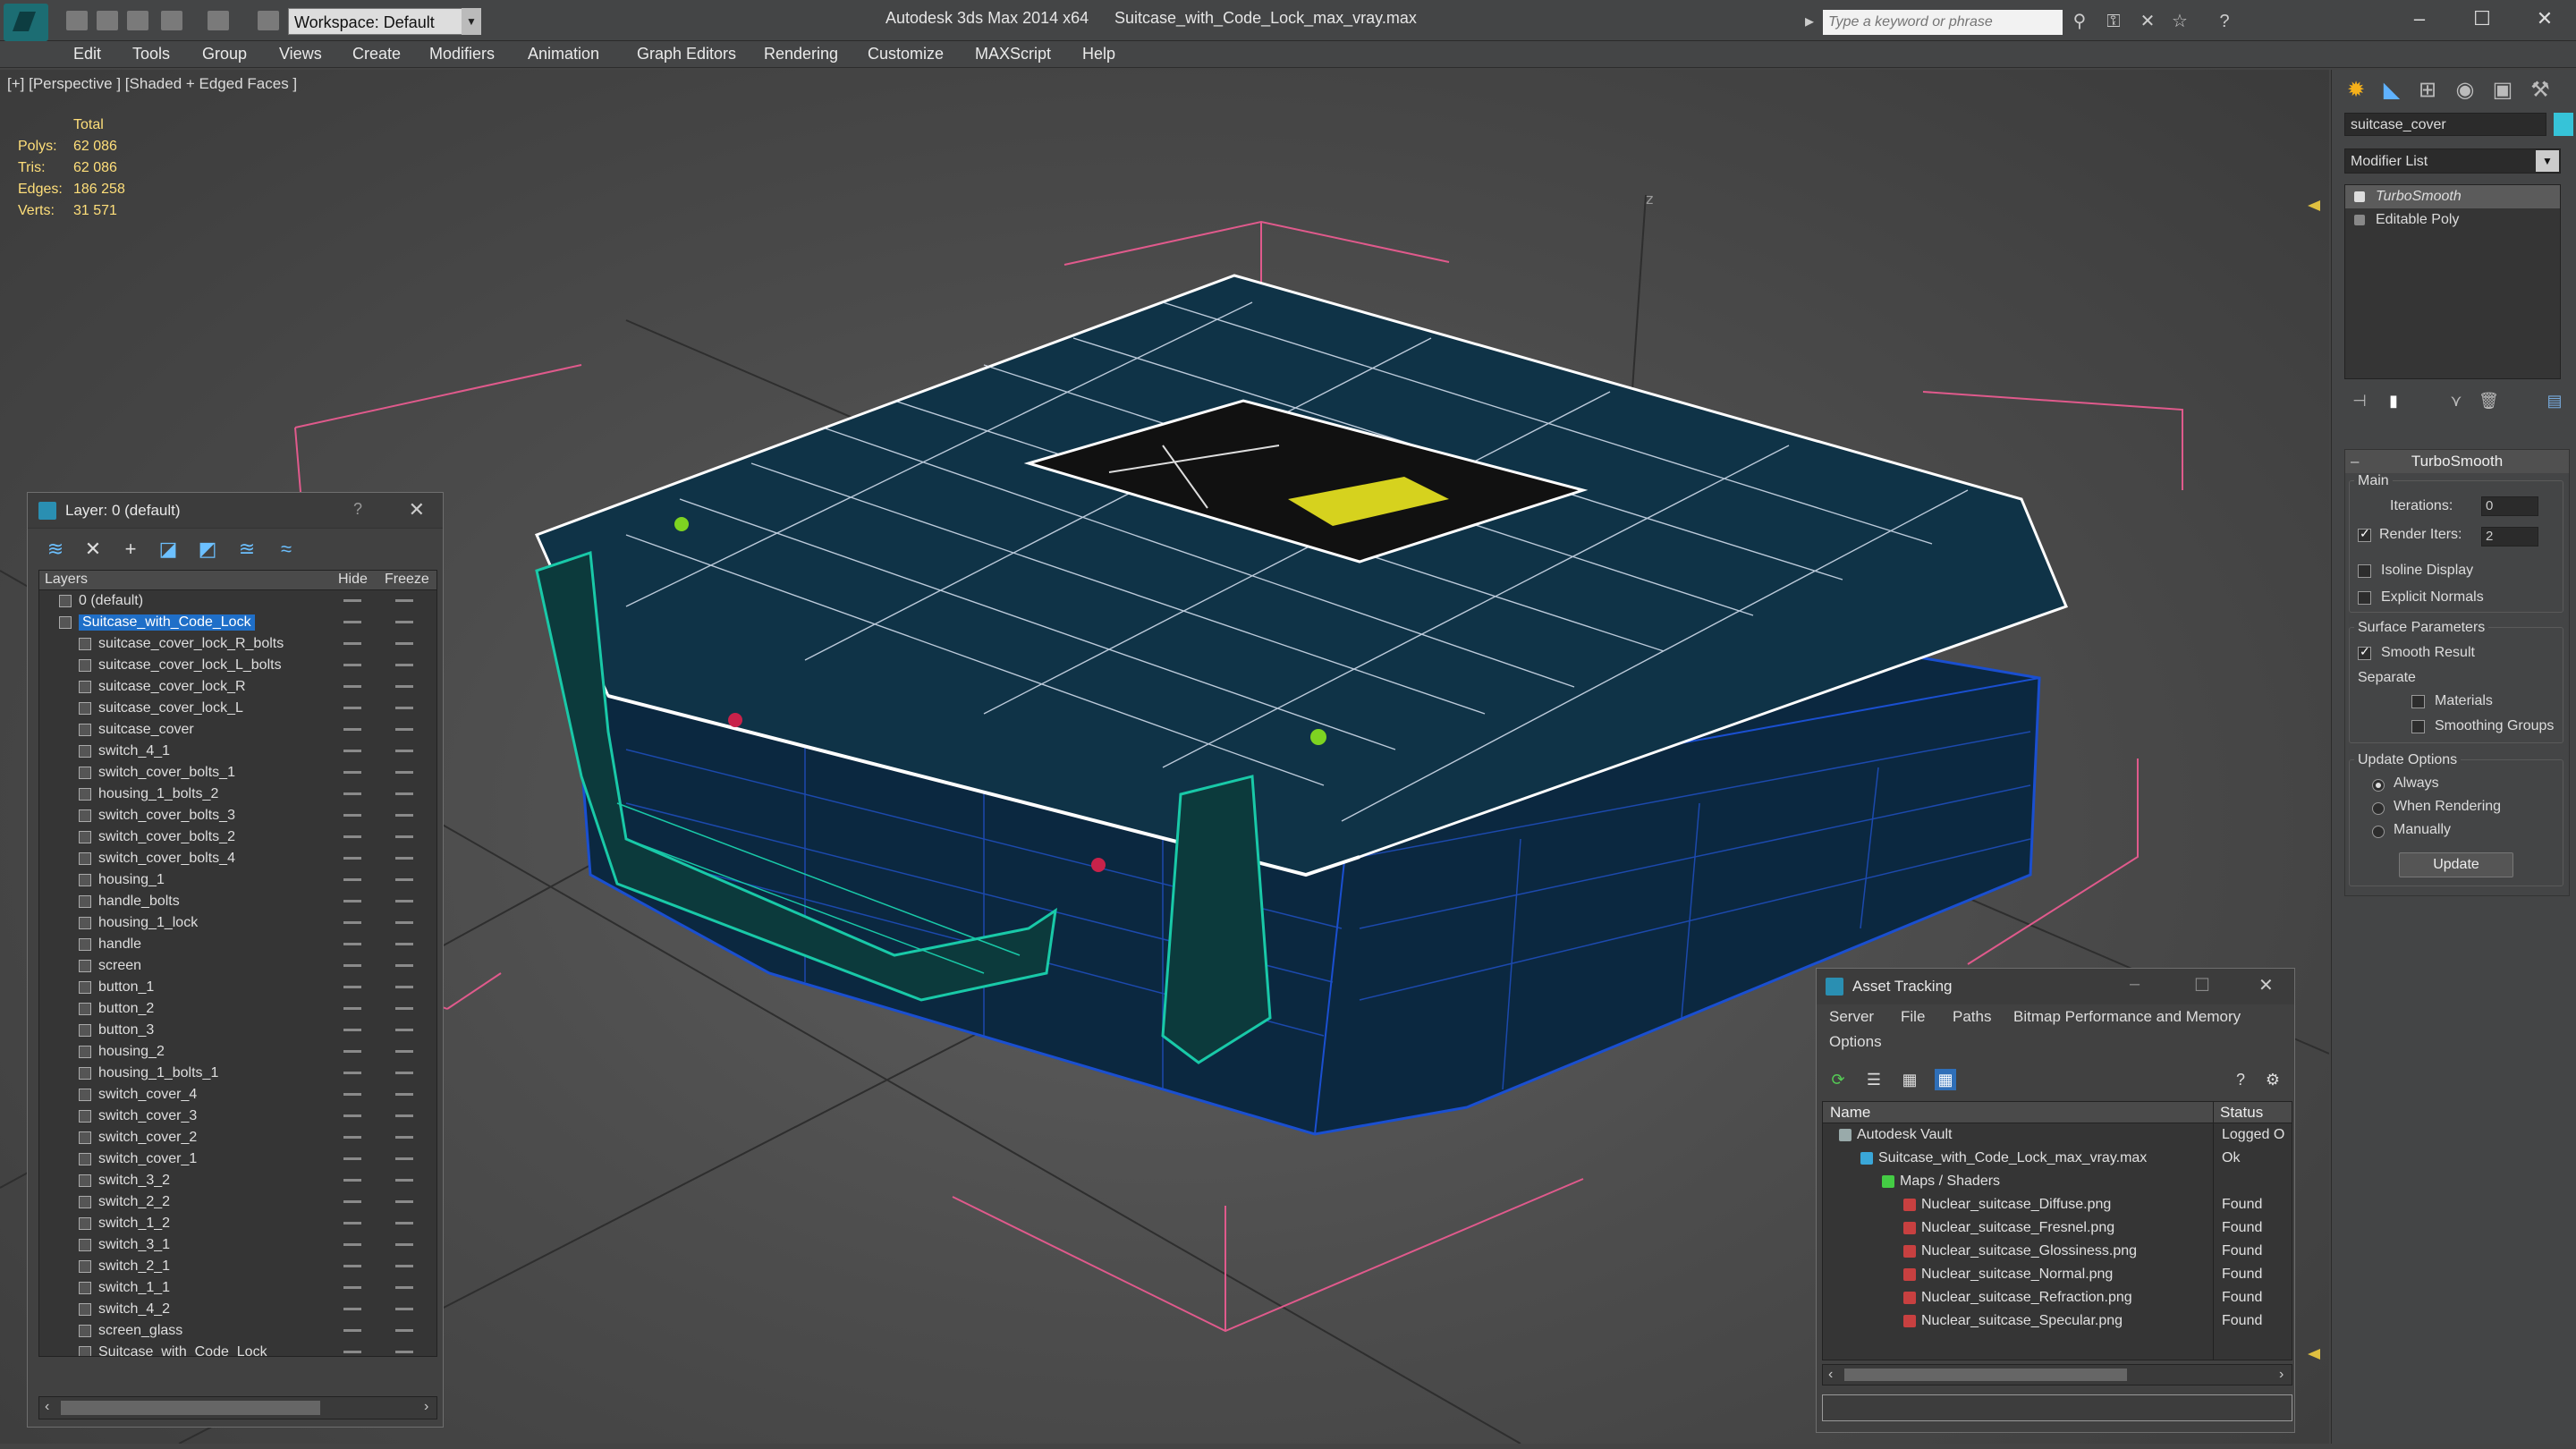 The width and height of the screenshot is (2576, 1449). Describe the element at coordinates (2456, 401) in the screenshot. I see `make-unique-icon: ⋎` at that location.